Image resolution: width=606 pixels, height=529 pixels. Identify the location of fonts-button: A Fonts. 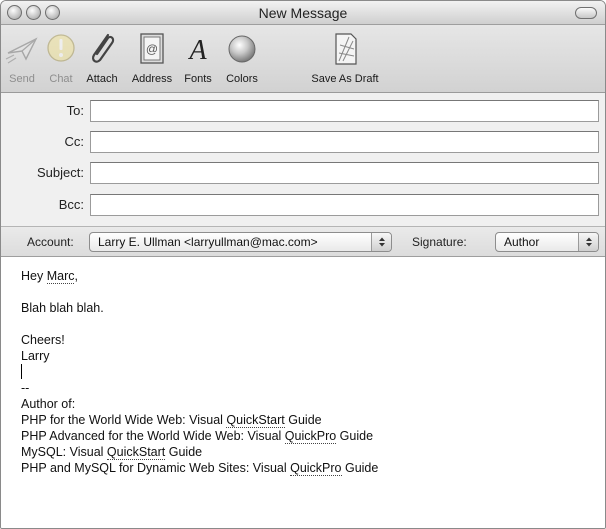
(198, 59).